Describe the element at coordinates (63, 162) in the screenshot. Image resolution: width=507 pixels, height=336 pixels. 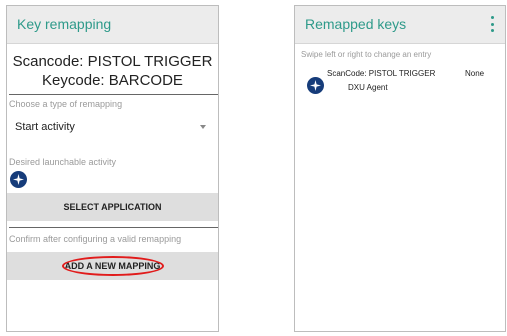
I see `desired-activity-hint: Desired launchable activity` at that location.